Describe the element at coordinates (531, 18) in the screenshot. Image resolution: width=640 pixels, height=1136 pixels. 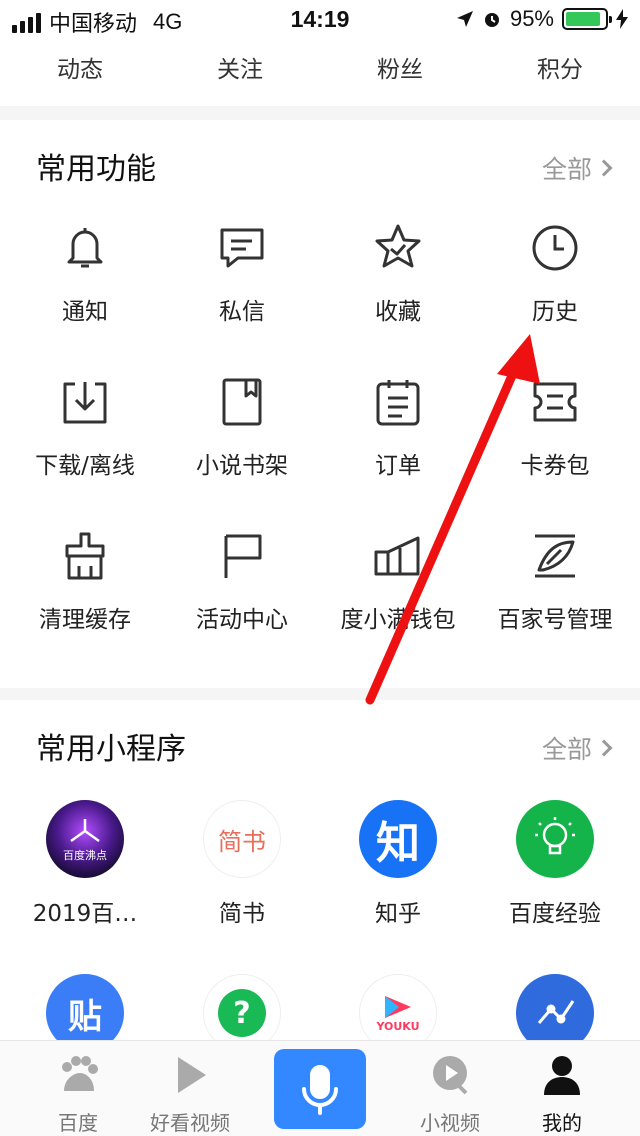
I see `battery-percent: 95%` at that location.